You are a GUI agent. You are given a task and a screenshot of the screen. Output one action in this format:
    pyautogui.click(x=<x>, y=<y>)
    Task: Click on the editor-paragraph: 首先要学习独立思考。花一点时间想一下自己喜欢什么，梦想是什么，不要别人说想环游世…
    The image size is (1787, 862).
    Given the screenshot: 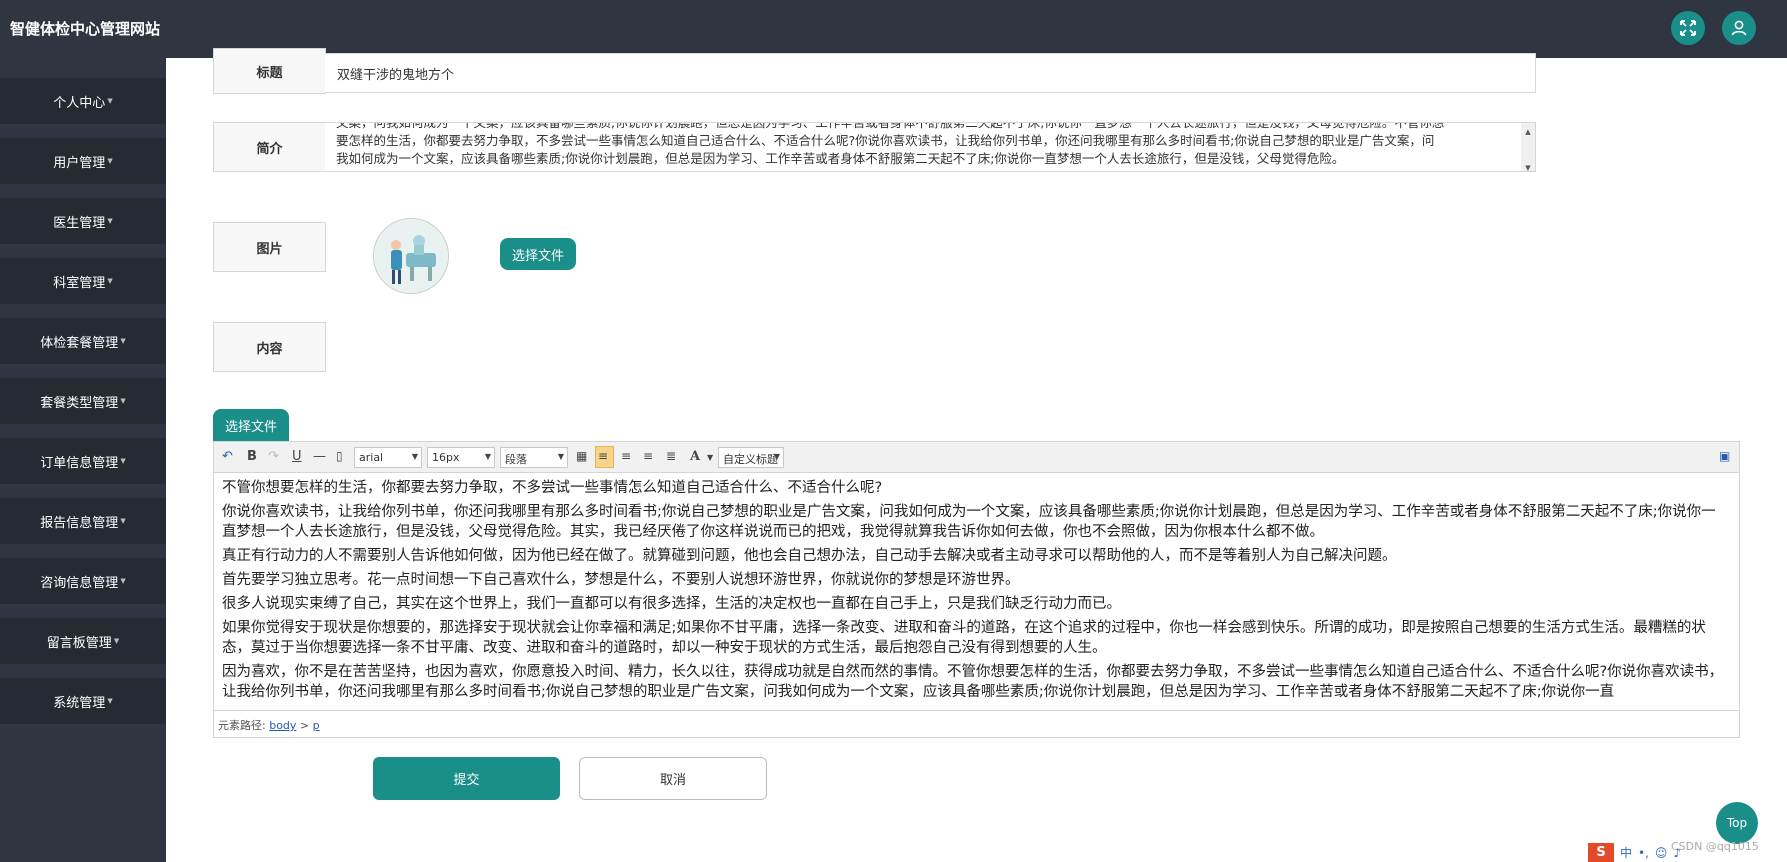 What is the action you would take?
    pyautogui.click(x=621, y=580)
    